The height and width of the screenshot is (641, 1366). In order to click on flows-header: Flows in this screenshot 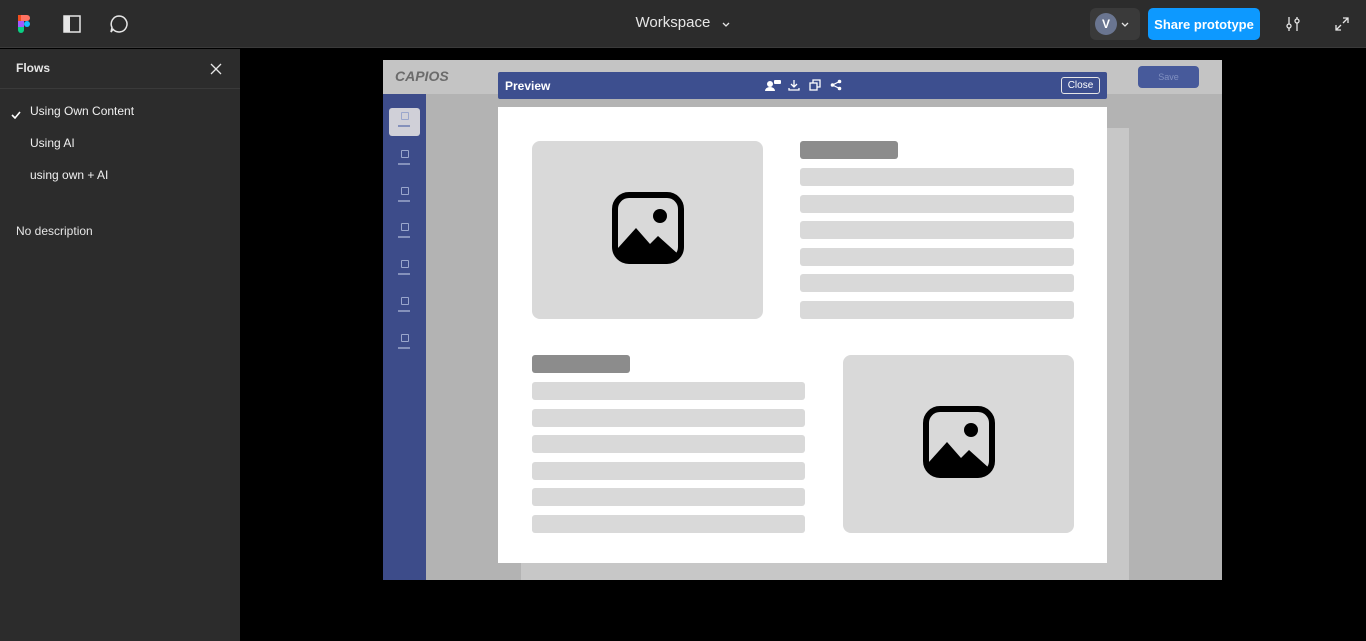, I will do `click(120, 69)`.